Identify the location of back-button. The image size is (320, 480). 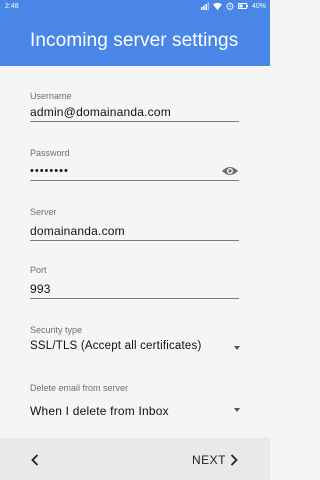
(35, 460).